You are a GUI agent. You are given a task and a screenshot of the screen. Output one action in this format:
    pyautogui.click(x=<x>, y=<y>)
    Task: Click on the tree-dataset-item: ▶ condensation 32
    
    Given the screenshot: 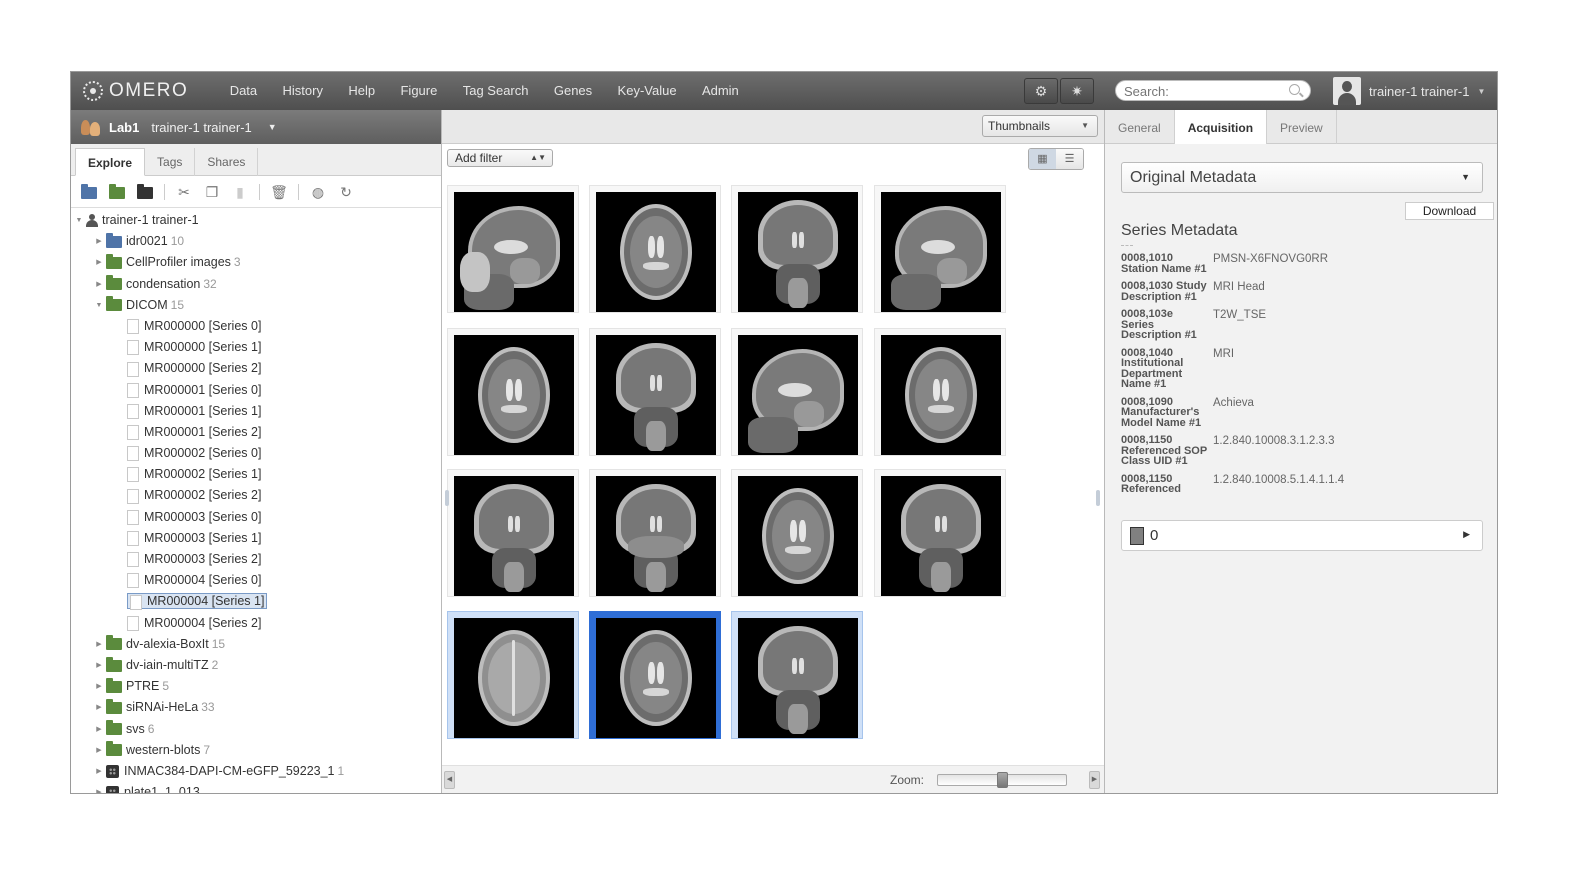 What is the action you would take?
    pyautogui.click(x=256, y=284)
    